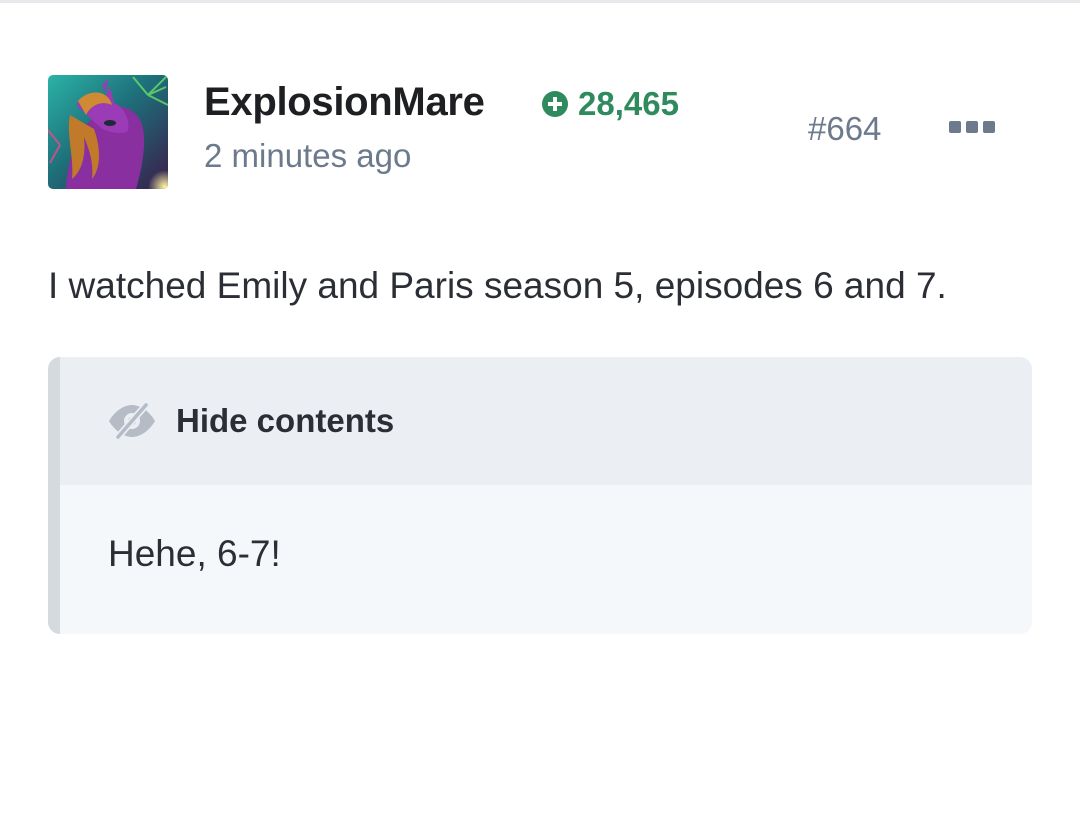 The image size is (1080, 818). Describe the element at coordinates (285, 420) in the screenshot. I see `hide-contents-label: Hide contents` at that location.